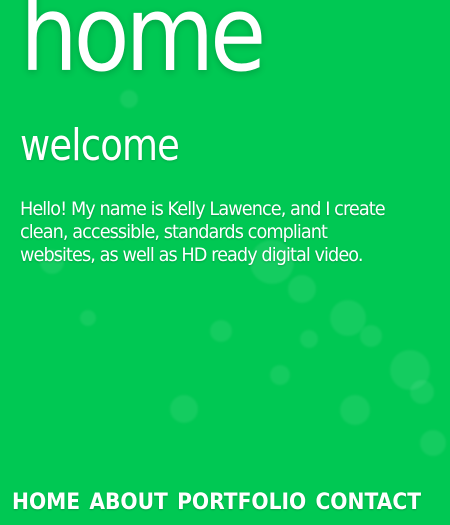 The image size is (450, 525). I want to click on nav-contact-link: CONTACT, so click(368, 503).